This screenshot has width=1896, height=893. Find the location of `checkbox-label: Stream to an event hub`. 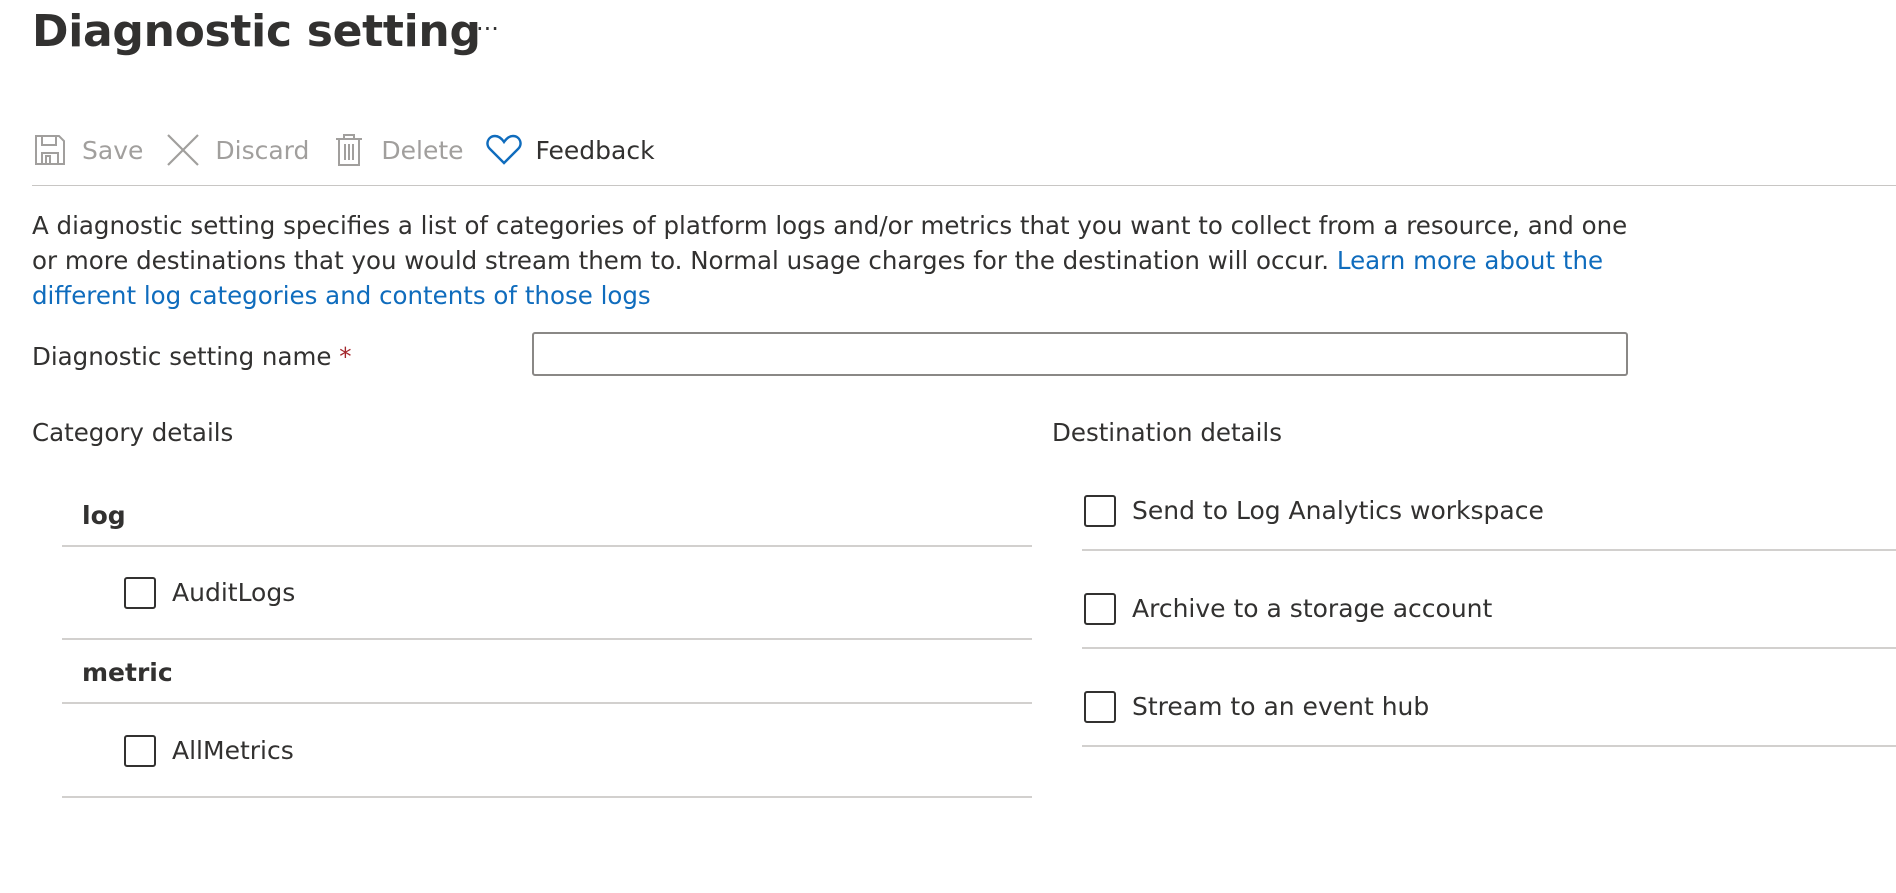

checkbox-label: Stream to an event hub is located at coordinates (1281, 706).